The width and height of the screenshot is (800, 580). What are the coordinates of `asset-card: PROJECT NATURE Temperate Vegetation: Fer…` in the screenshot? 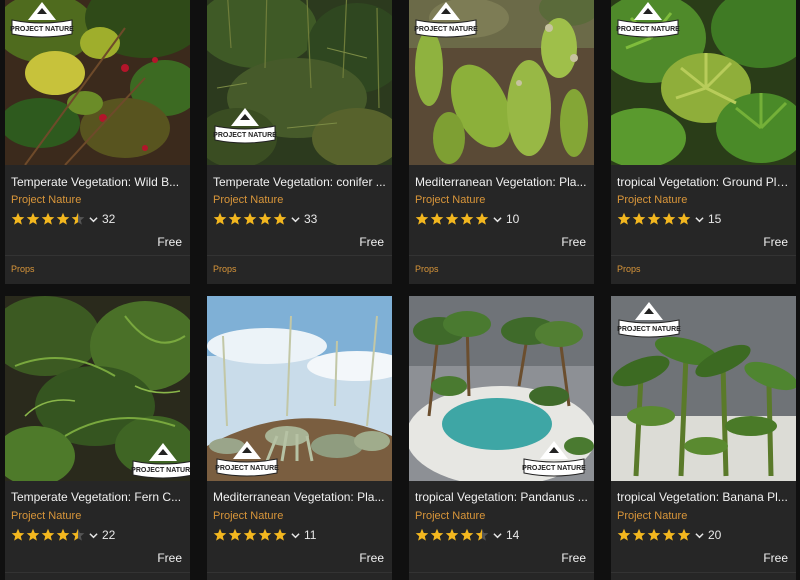 It's located at (97, 438).